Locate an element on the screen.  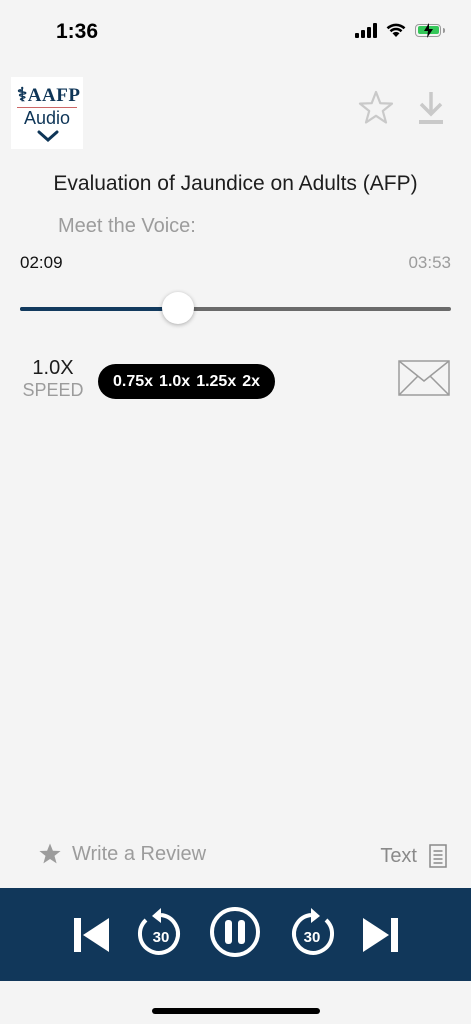
meet-the-voice-link: Meet the Voice: is located at coordinates (127, 226).